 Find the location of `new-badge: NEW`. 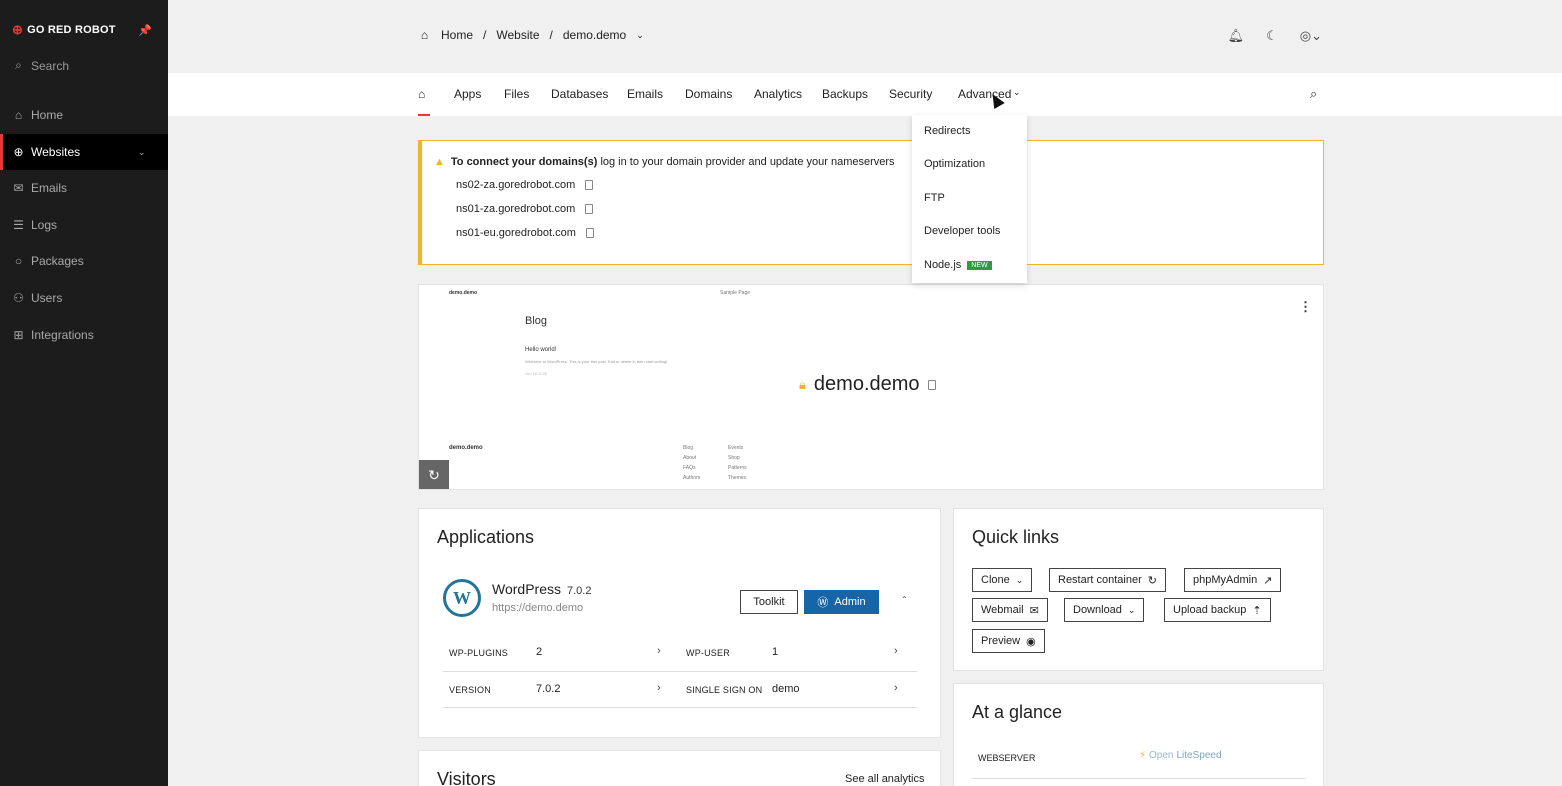

new-badge: NEW is located at coordinates (979, 265).